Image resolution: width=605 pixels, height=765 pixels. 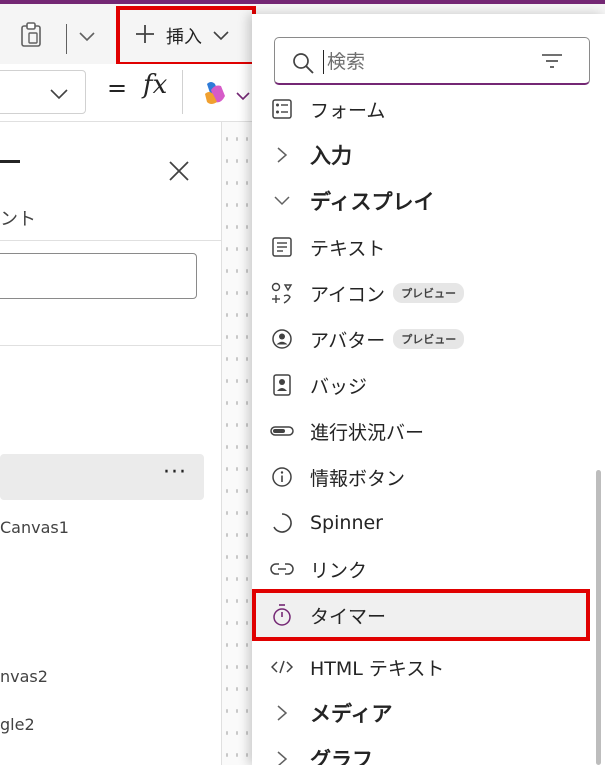 What do you see at coordinates (387, 293) in the screenshot?
I see `list-item-label-wrap: アイコン プレビュー` at bounding box center [387, 293].